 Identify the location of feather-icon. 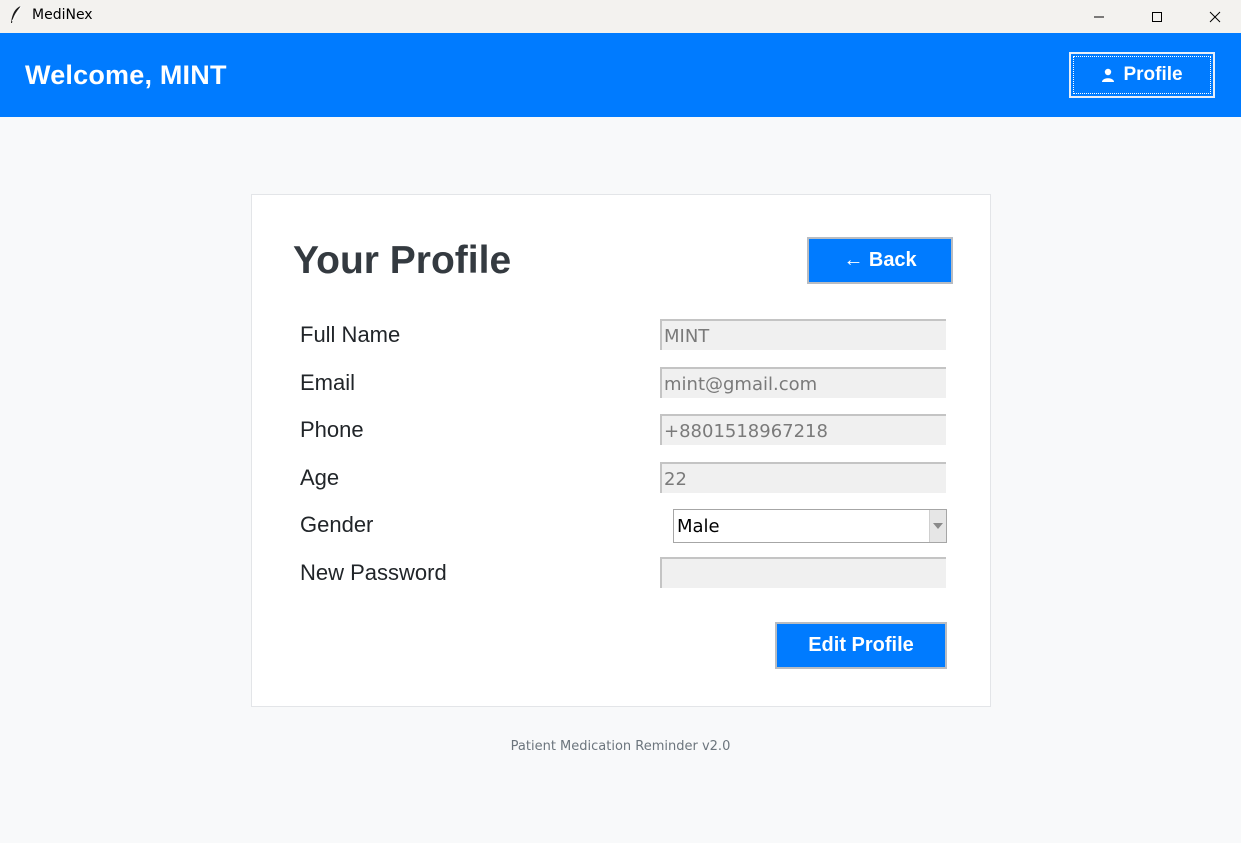
(16, 15).